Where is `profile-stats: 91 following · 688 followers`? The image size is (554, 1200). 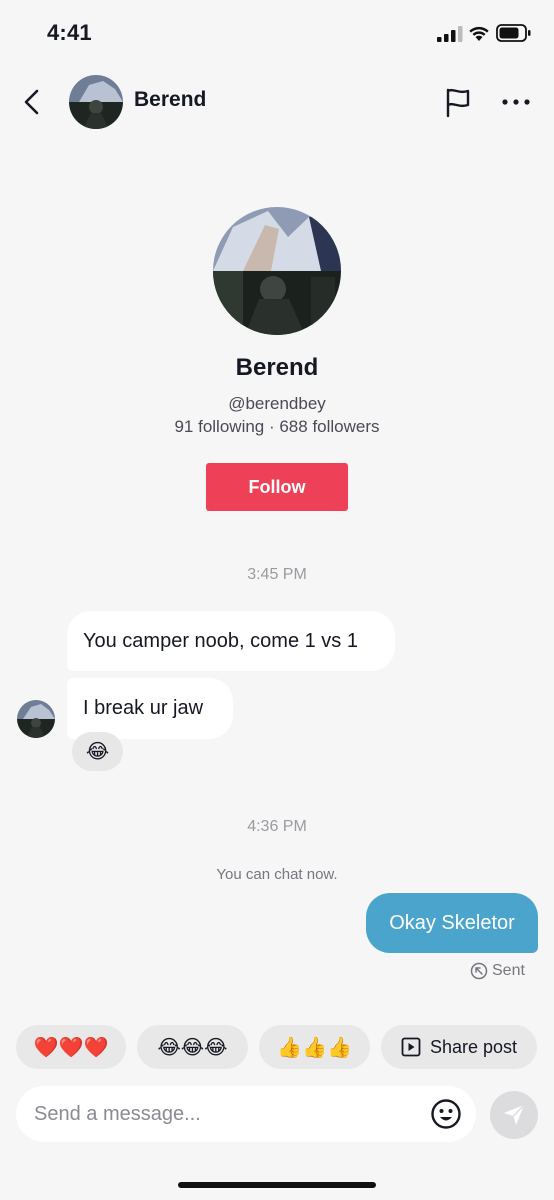
profile-stats: 91 following · 688 followers is located at coordinates (277, 426).